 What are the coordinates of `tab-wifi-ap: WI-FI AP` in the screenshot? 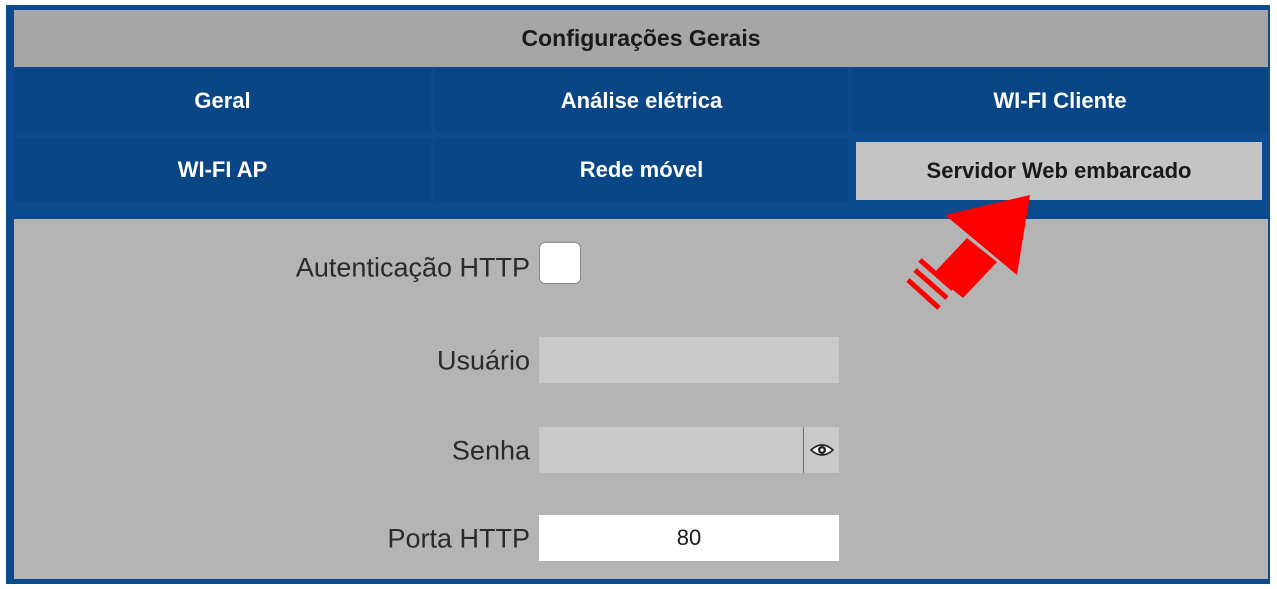 It's located at (222, 170).